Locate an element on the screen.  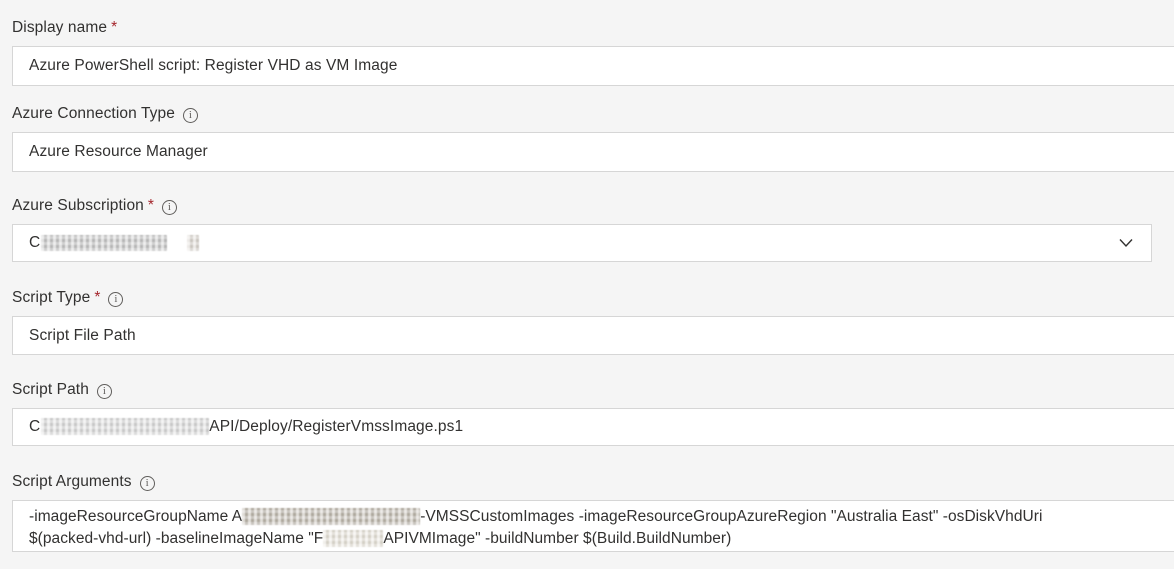
azure-connection-type-value: Azure Resource Manager is located at coordinates (118, 151).